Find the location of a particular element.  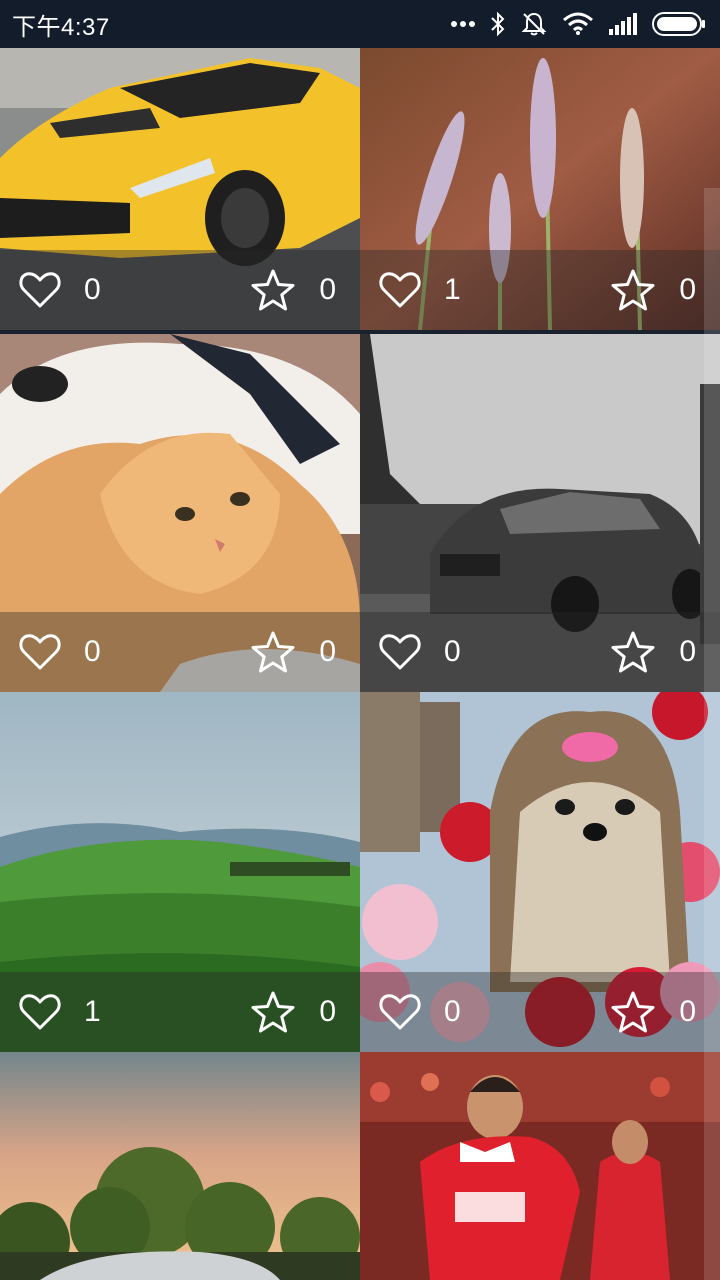

photo-sunset-trees-car is located at coordinates (180, 1166).